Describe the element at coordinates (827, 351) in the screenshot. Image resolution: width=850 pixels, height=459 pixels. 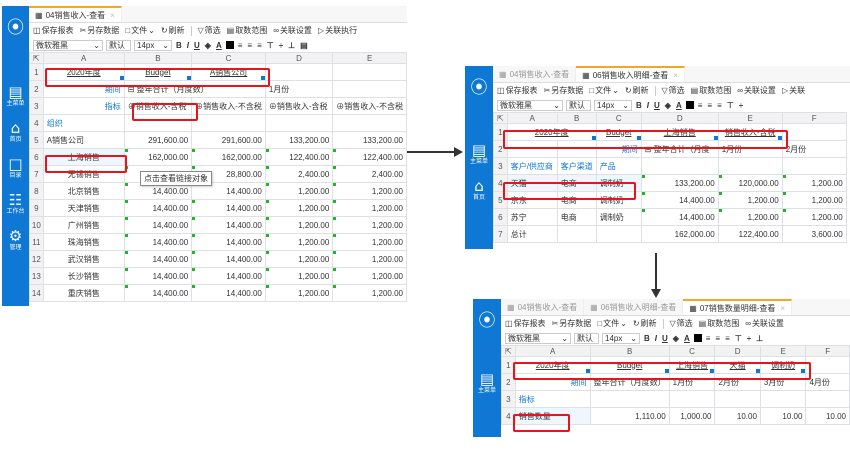
I see `col-header-f: F` at that location.